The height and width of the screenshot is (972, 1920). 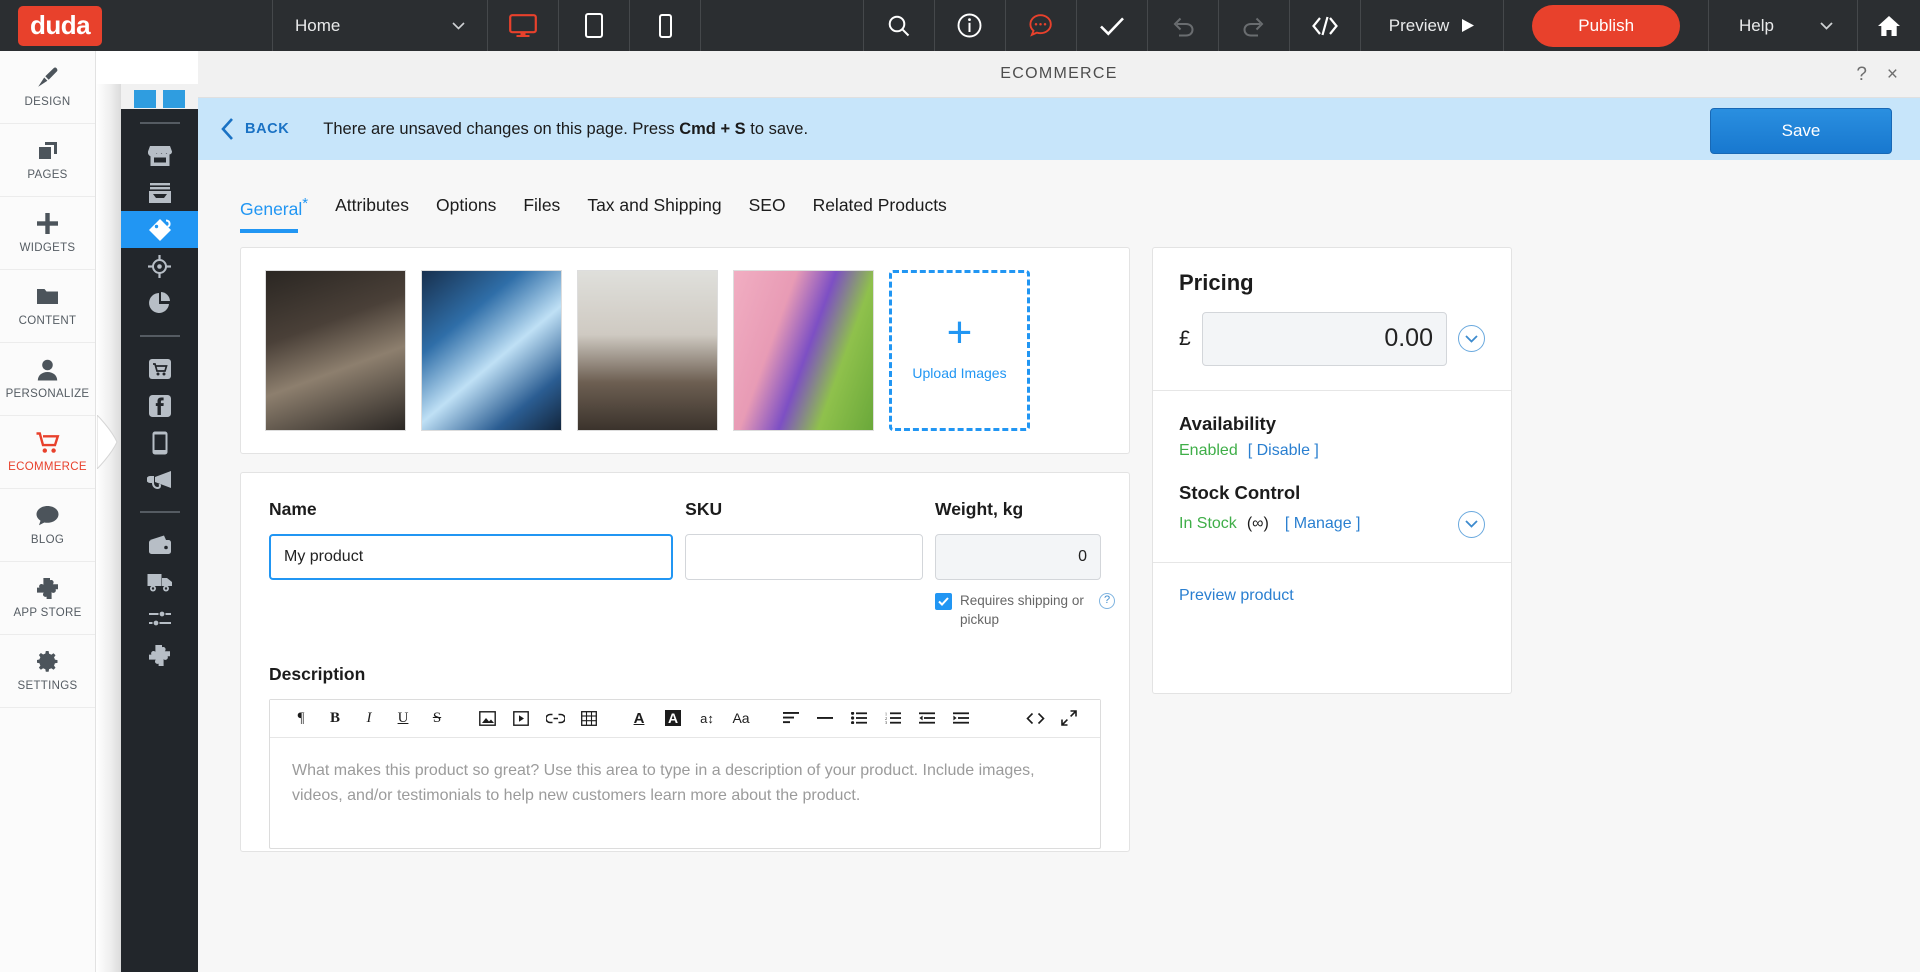 I want to click on font-size-icon: a↕, so click(x=707, y=718).